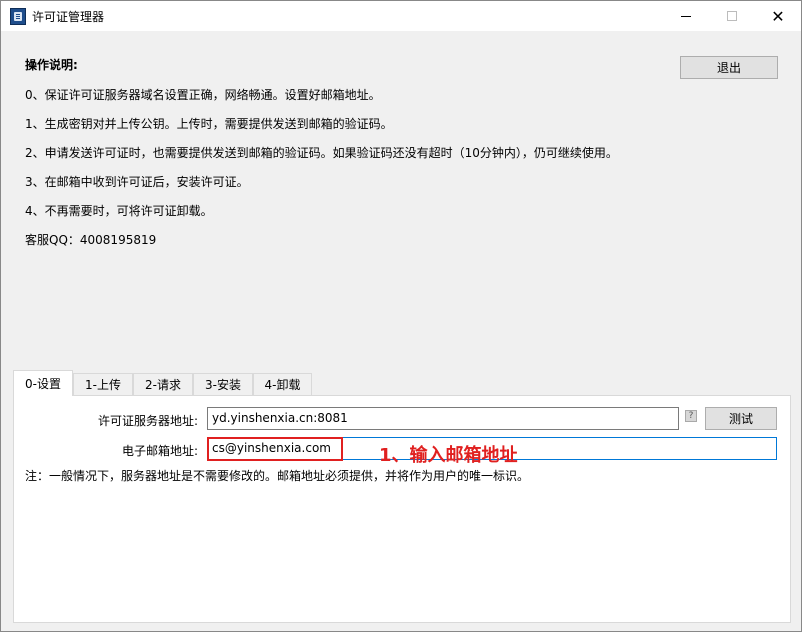 The width and height of the screenshot is (802, 632). What do you see at coordinates (91, 240) in the screenshot?
I see `support-qq: 客服QQ：4008195819` at bounding box center [91, 240].